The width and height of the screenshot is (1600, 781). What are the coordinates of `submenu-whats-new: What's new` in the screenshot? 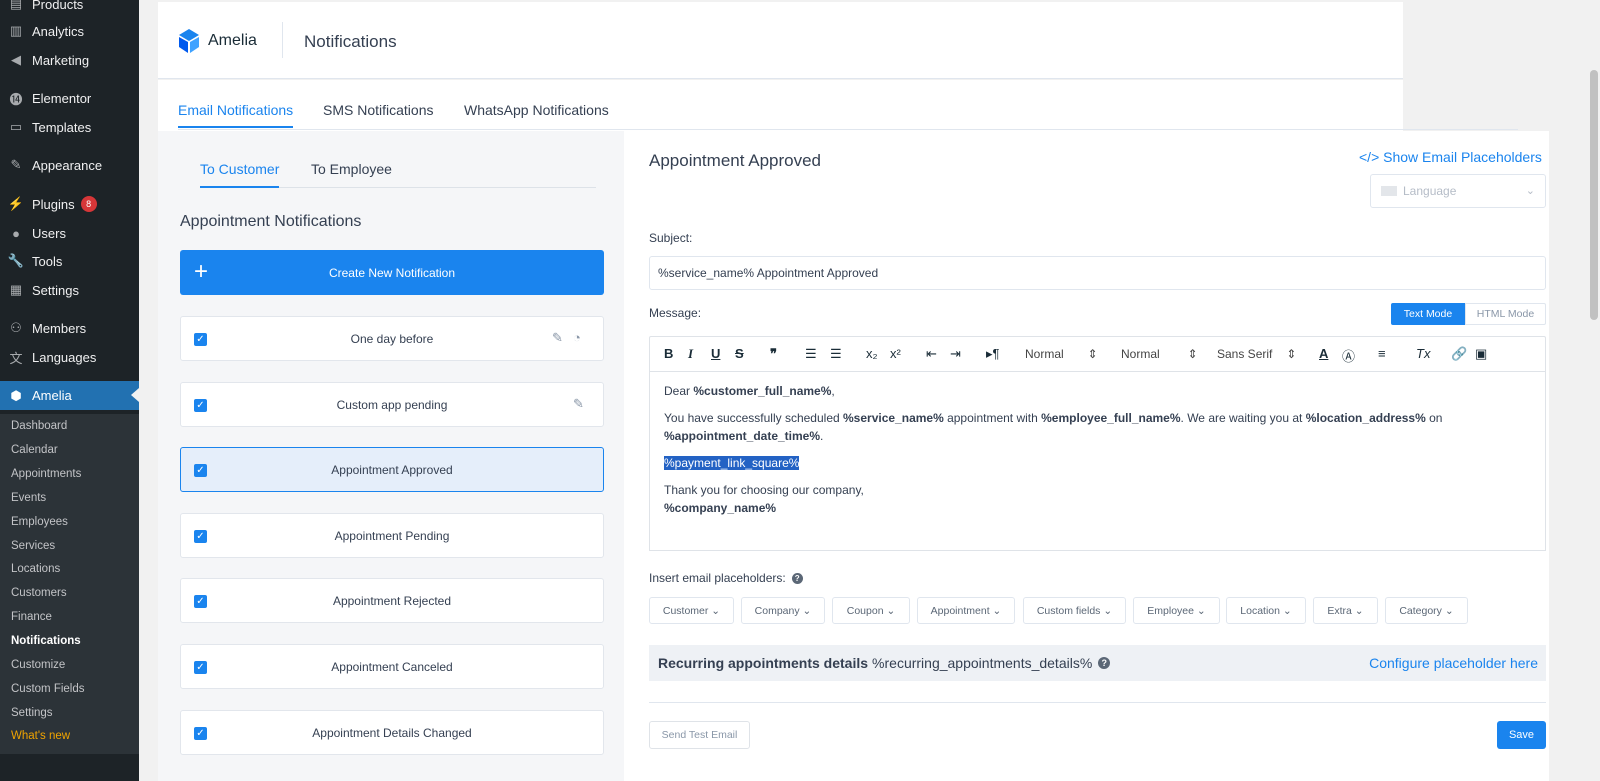 It's located at (40, 736).